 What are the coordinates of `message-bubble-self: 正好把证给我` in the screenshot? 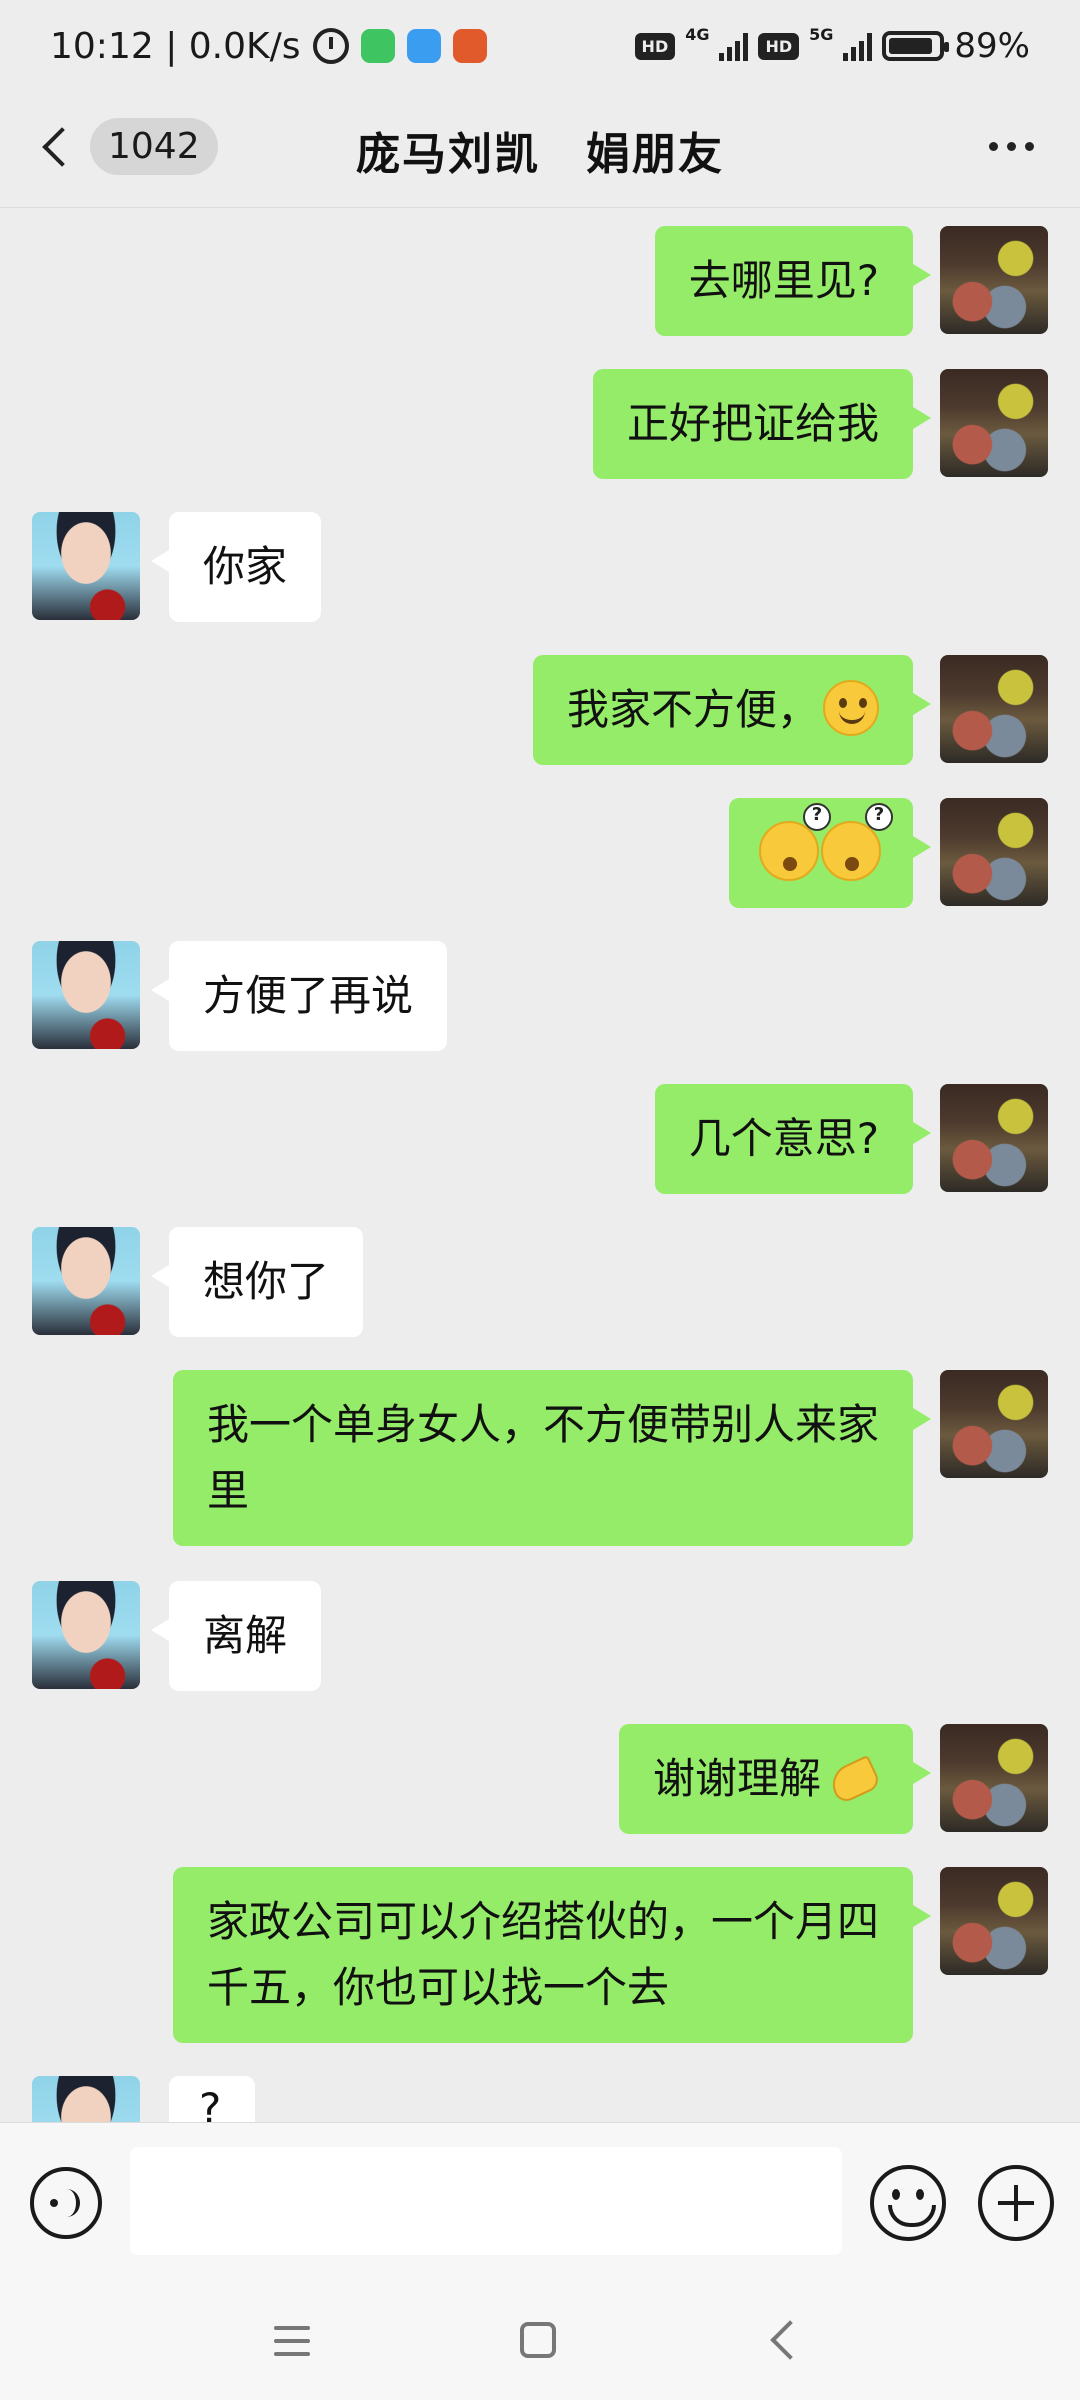 It's located at (762, 424).